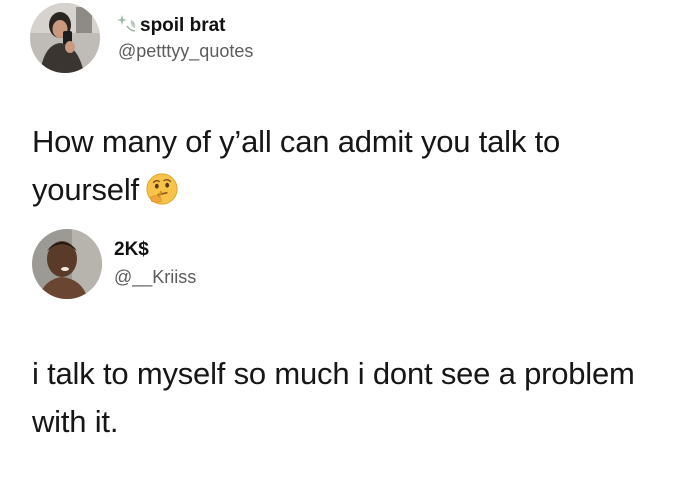 The image size is (700, 483). I want to click on display-name: 2K$, so click(131, 250).